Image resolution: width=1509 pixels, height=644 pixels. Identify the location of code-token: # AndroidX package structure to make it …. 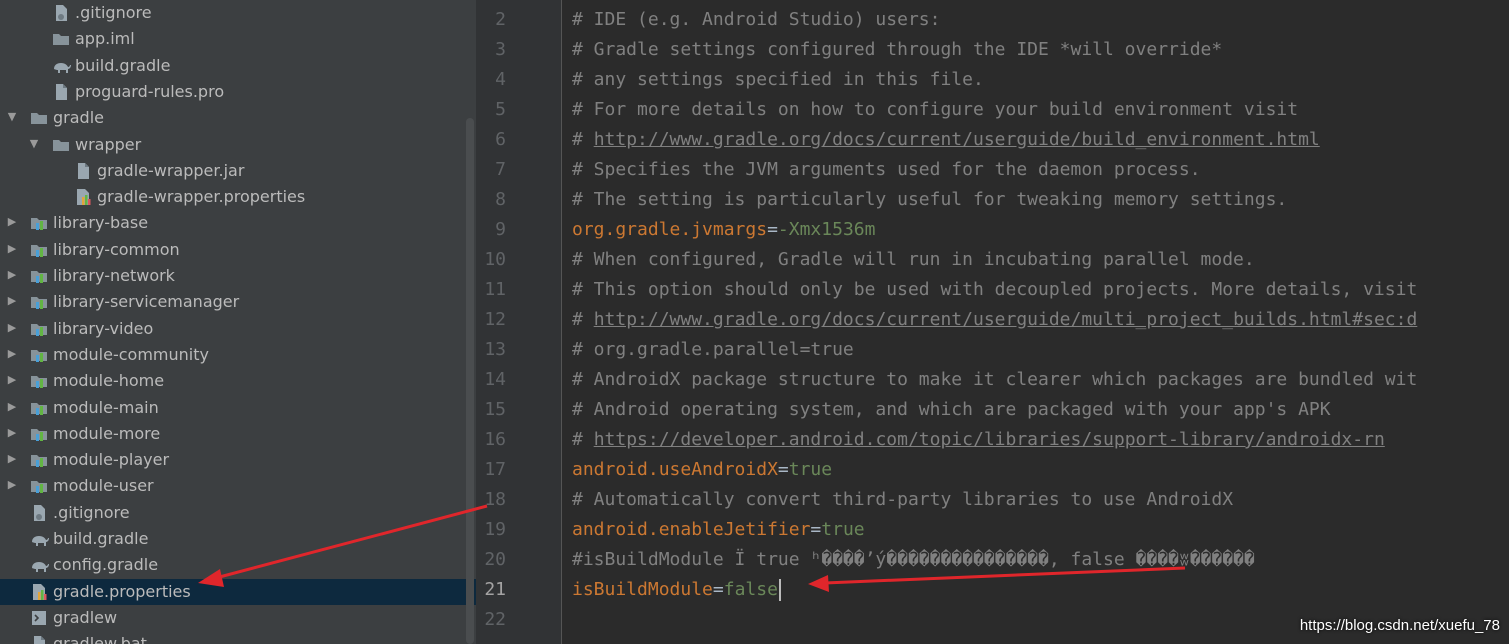
(995, 379).